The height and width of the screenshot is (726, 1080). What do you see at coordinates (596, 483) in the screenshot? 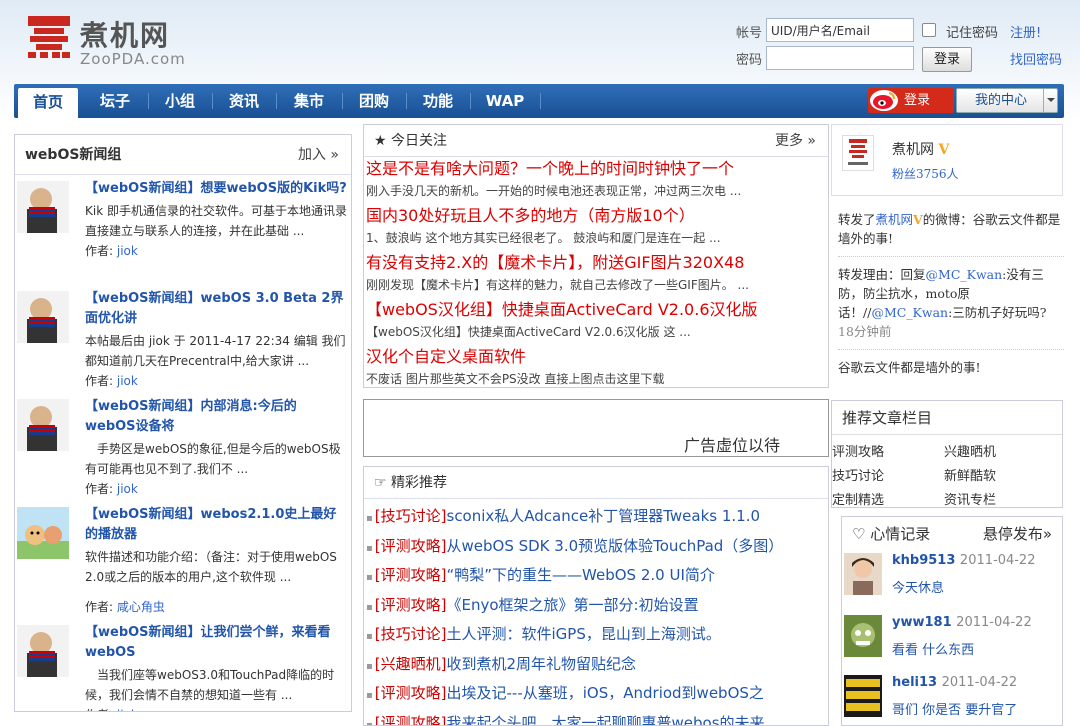
I see `panel-header: ☞ 精彩推荐` at bounding box center [596, 483].